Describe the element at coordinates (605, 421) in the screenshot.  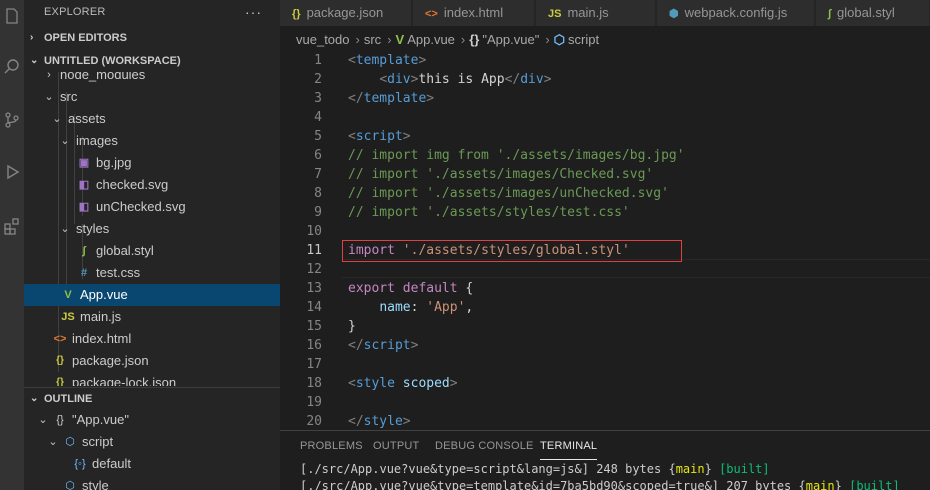
I see `code-line: 20 </style>` at that location.